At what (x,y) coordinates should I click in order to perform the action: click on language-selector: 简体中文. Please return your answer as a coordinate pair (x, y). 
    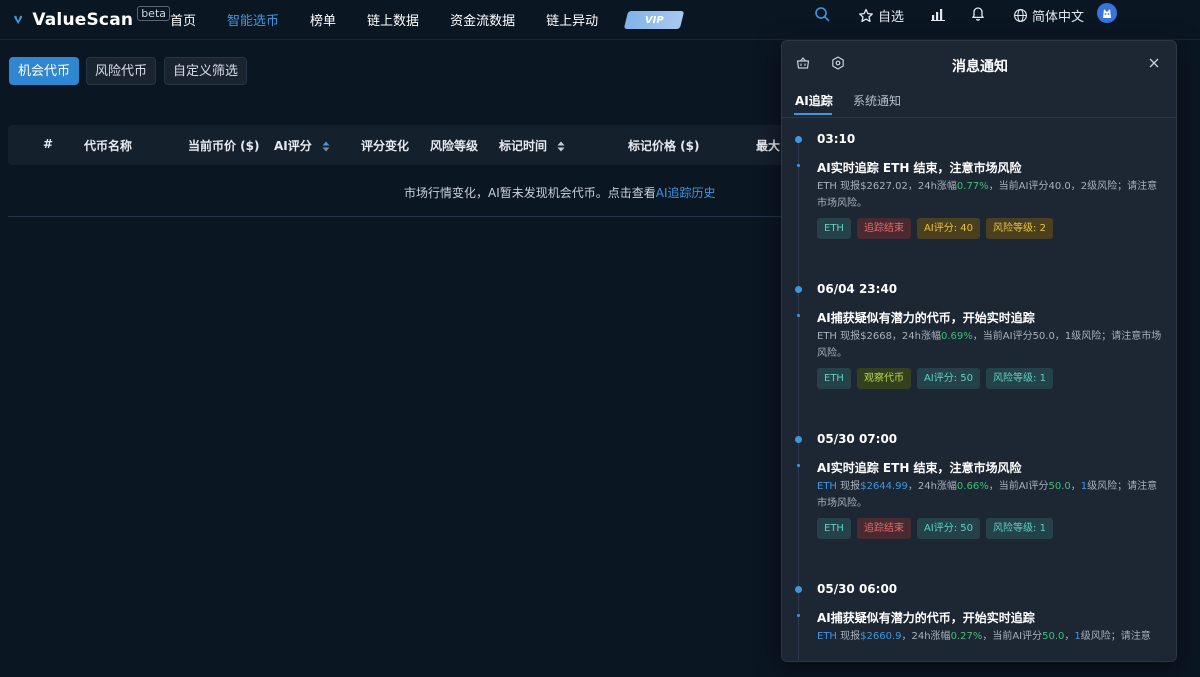
    Looking at the image, I should click on (1048, 15).